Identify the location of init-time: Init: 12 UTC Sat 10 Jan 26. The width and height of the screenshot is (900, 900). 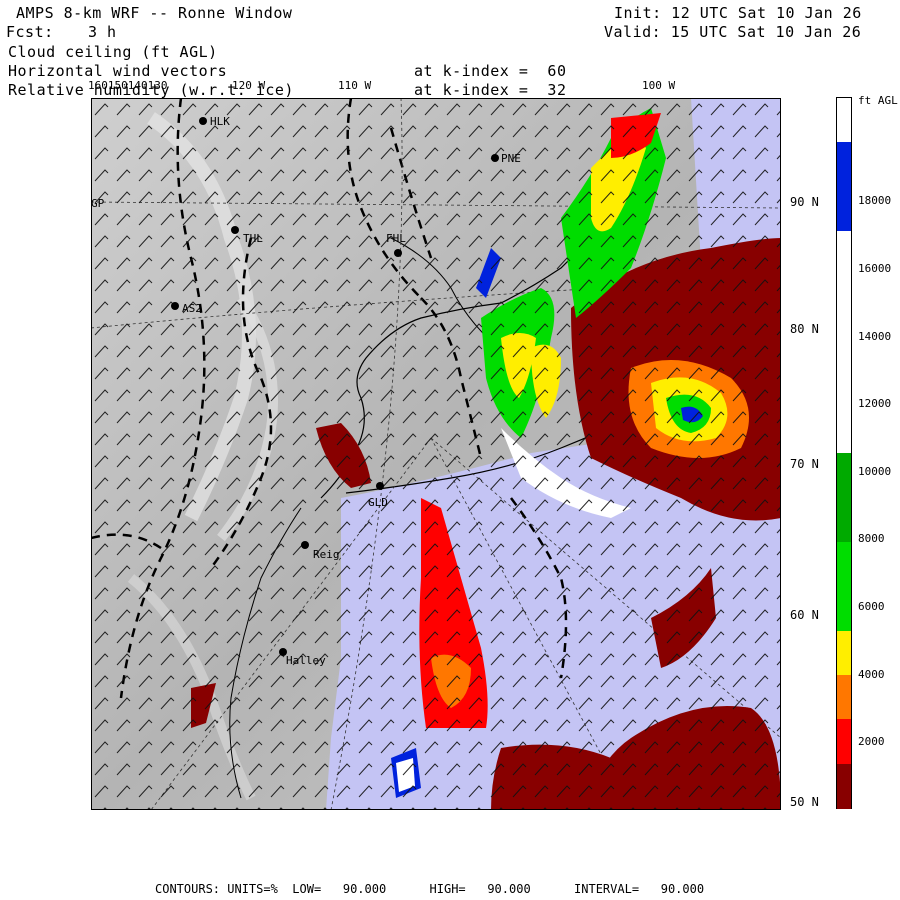
(738, 13).